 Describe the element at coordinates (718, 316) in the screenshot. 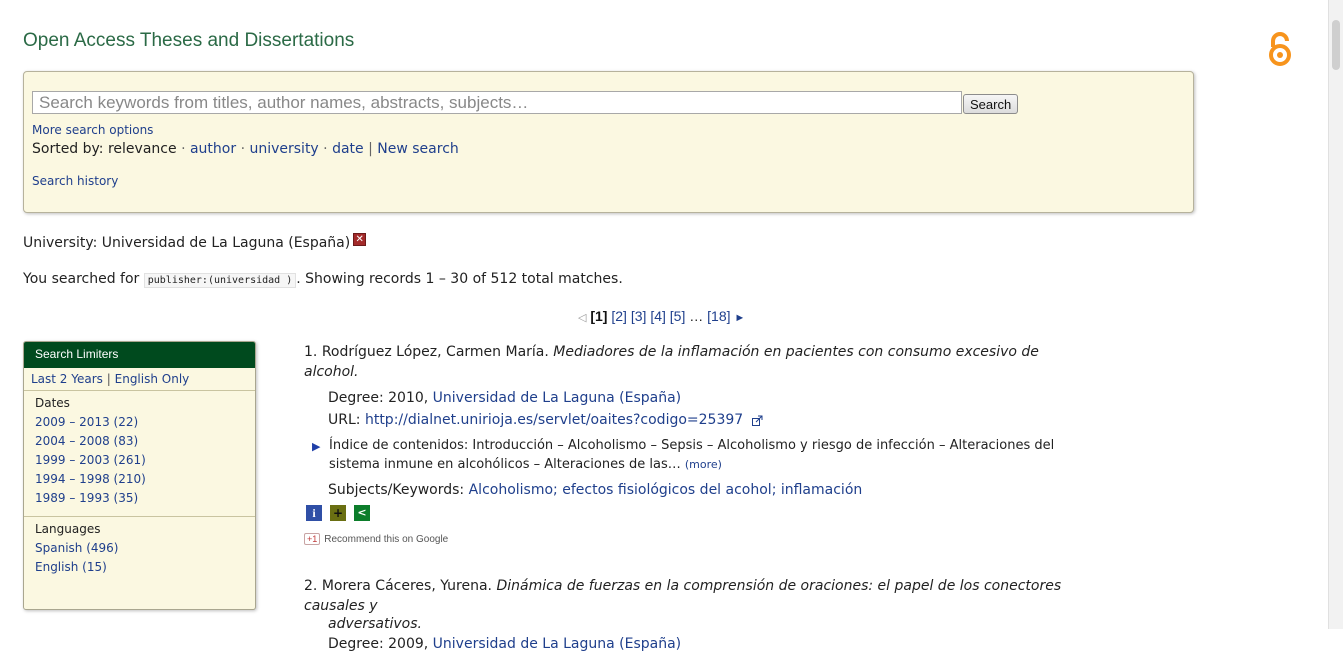

I see `last-page-link: [18]` at that location.